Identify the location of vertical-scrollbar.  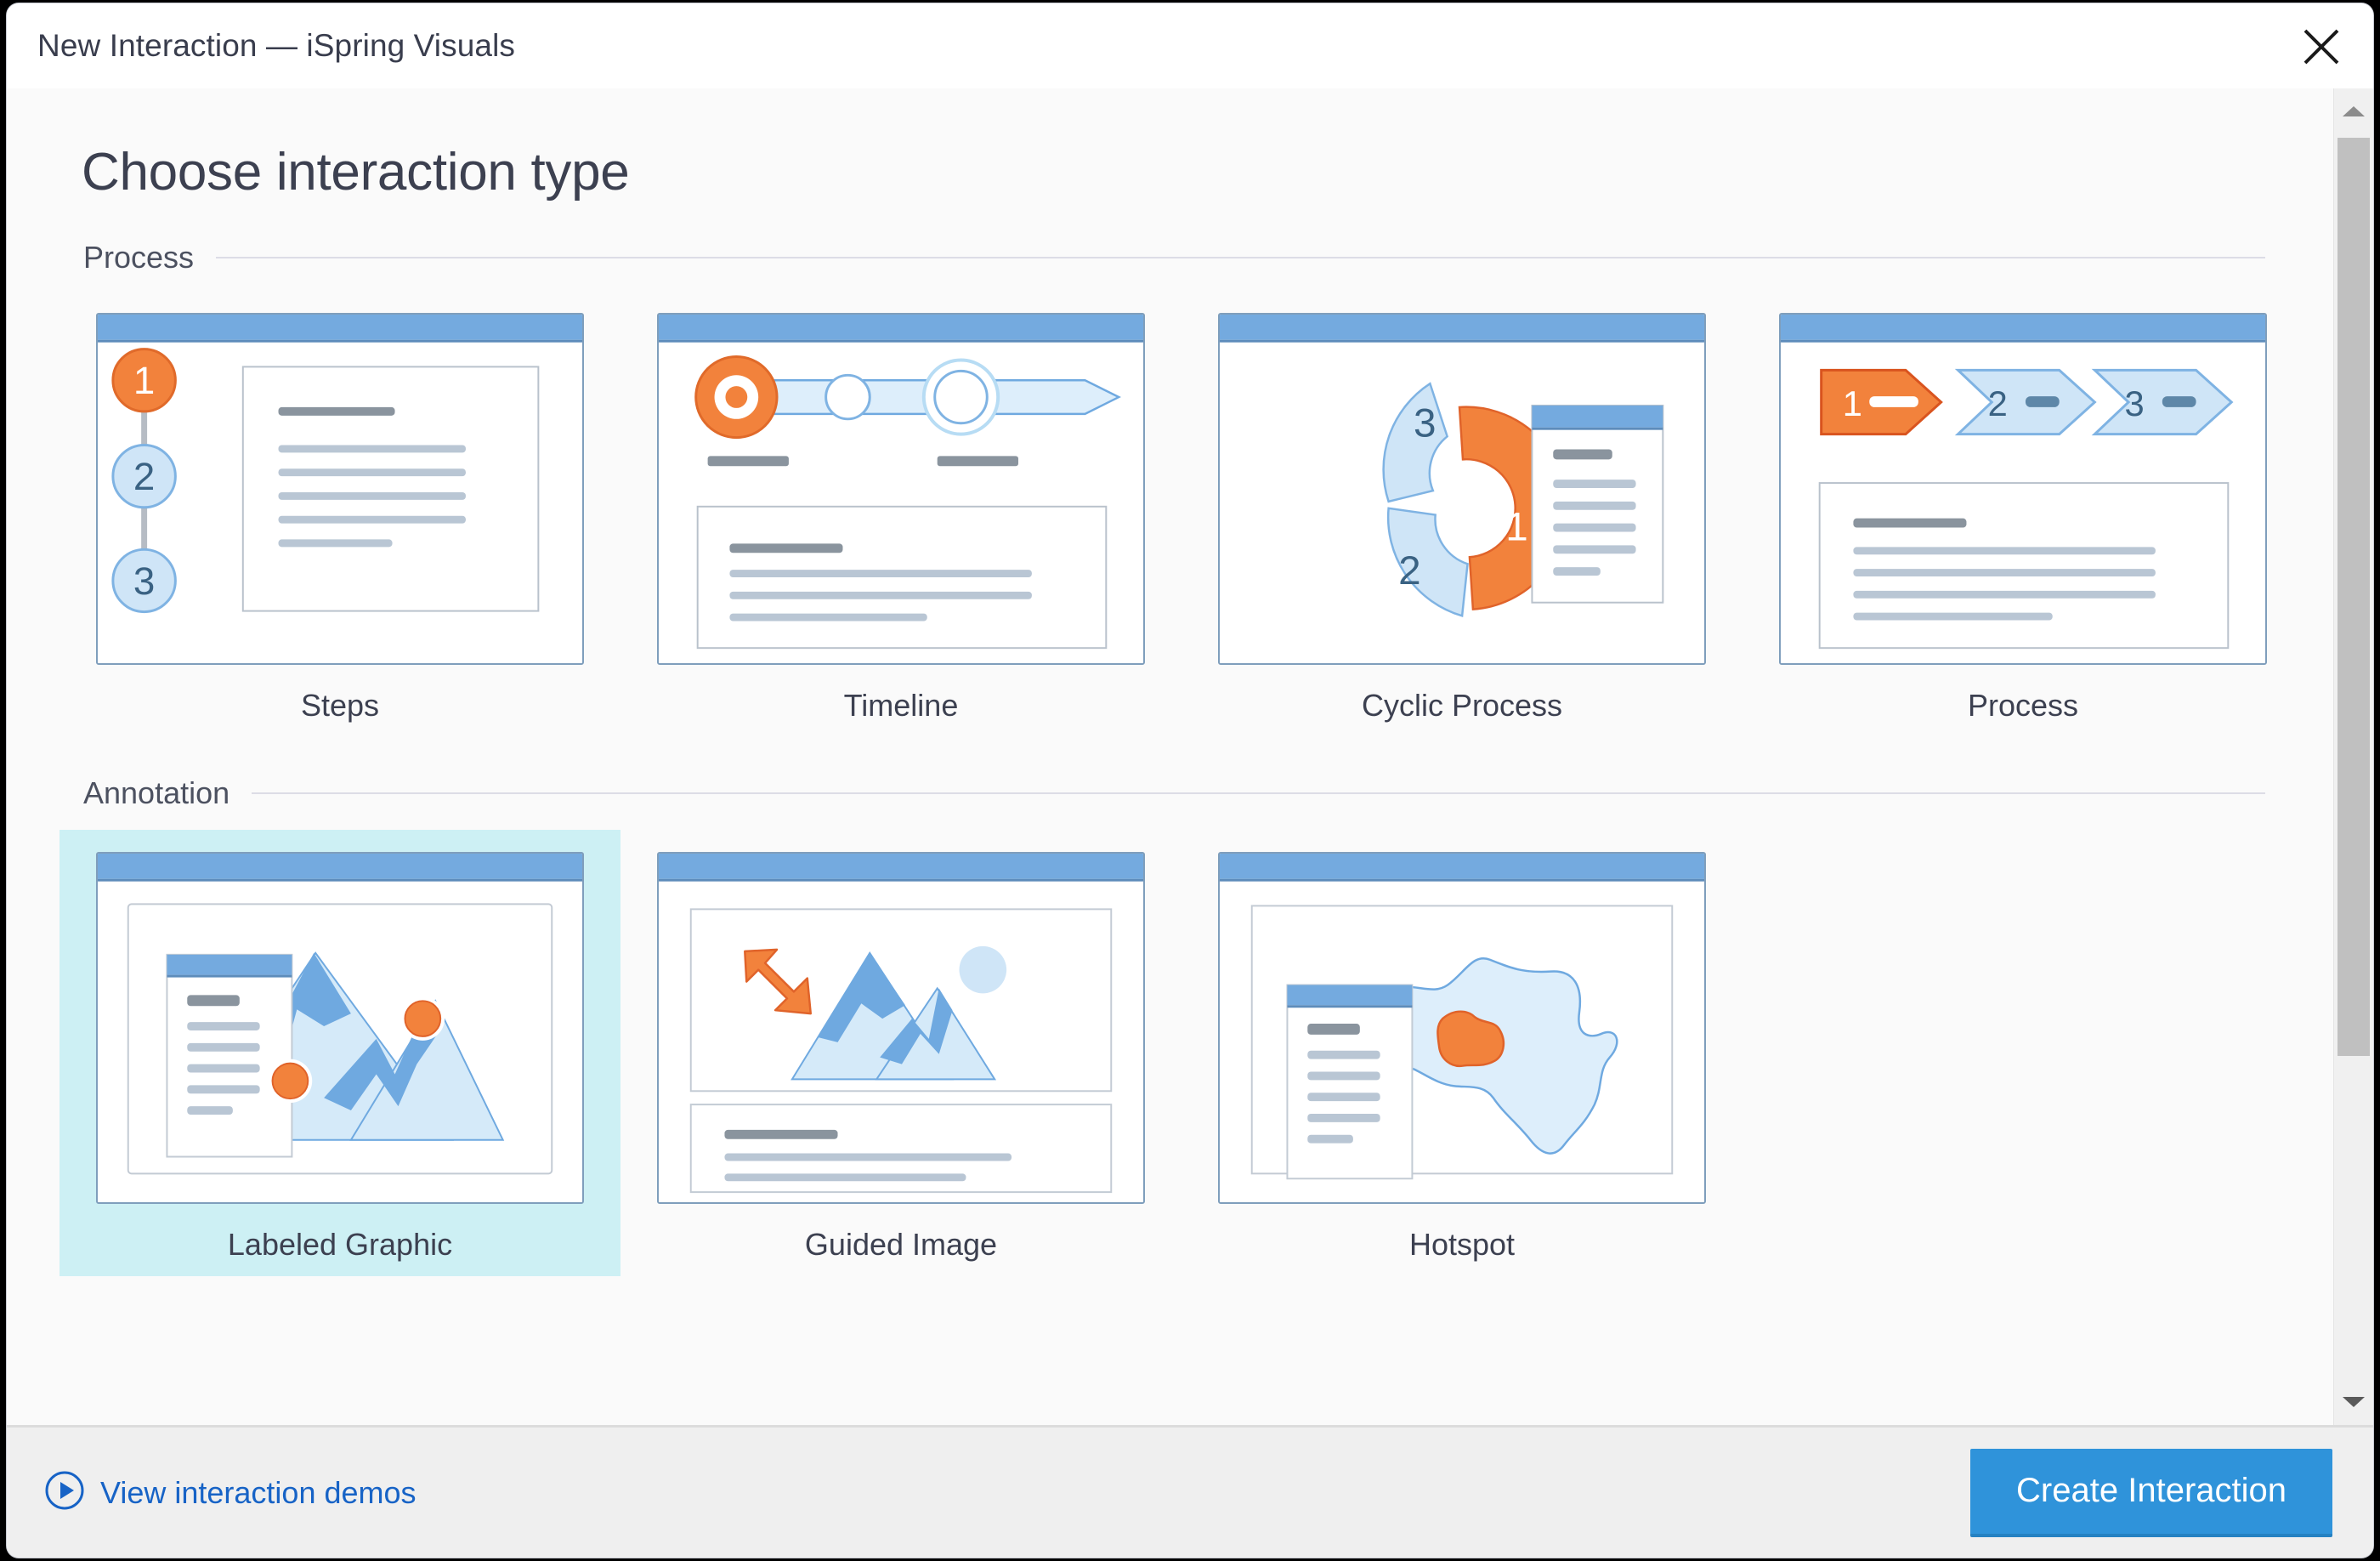
(2353, 756).